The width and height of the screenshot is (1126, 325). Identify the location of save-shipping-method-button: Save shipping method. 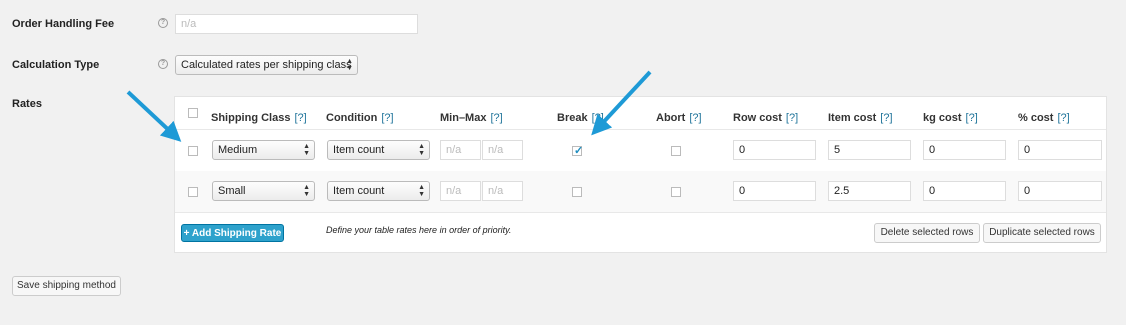
(66, 286).